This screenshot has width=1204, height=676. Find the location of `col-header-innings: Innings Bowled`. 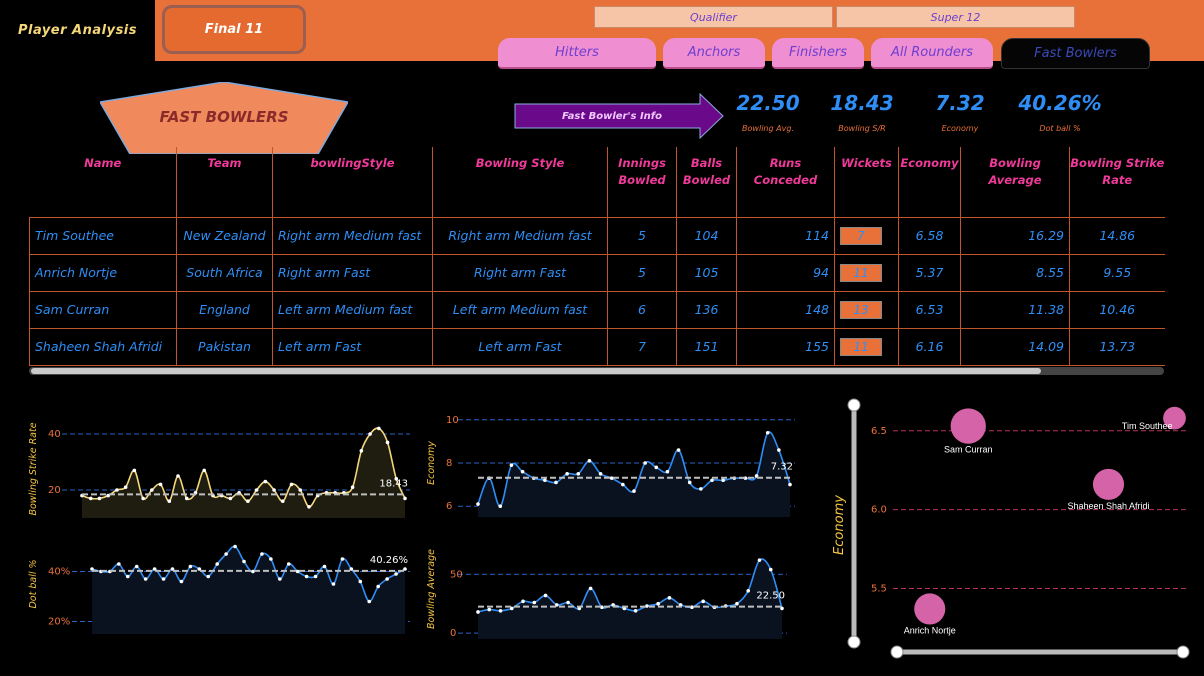

col-header-innings: Innings Bowled is located at coordinates (642, 176).